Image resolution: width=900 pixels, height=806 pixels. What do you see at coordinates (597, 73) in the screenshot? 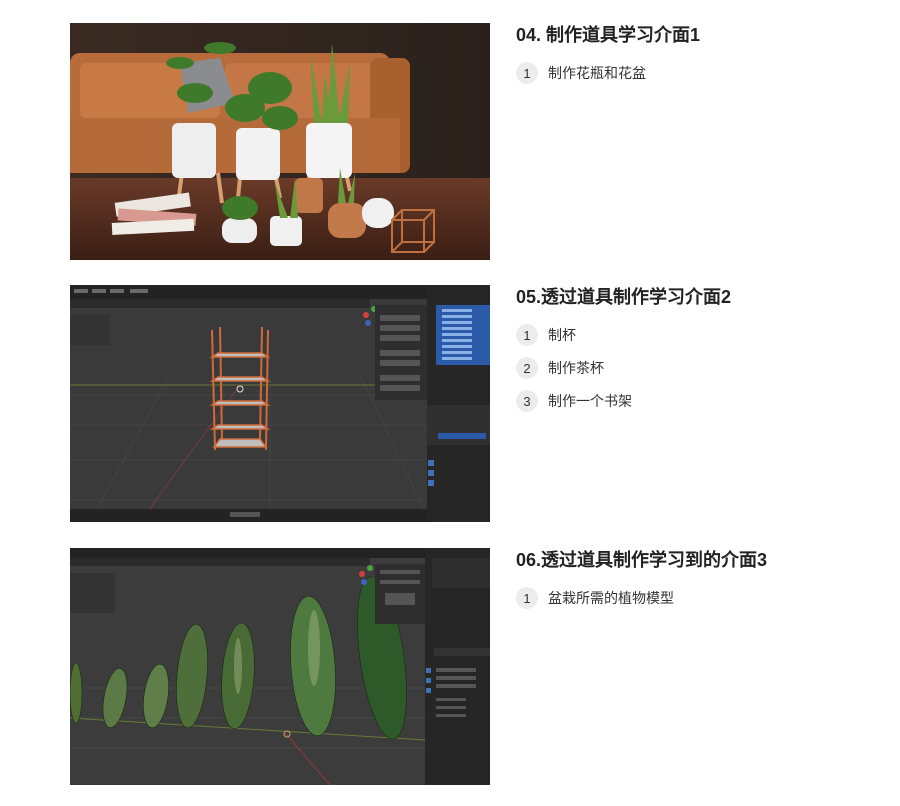
I see `item-label: 制作花瓶和花盆` at bounding box center [597, 73].